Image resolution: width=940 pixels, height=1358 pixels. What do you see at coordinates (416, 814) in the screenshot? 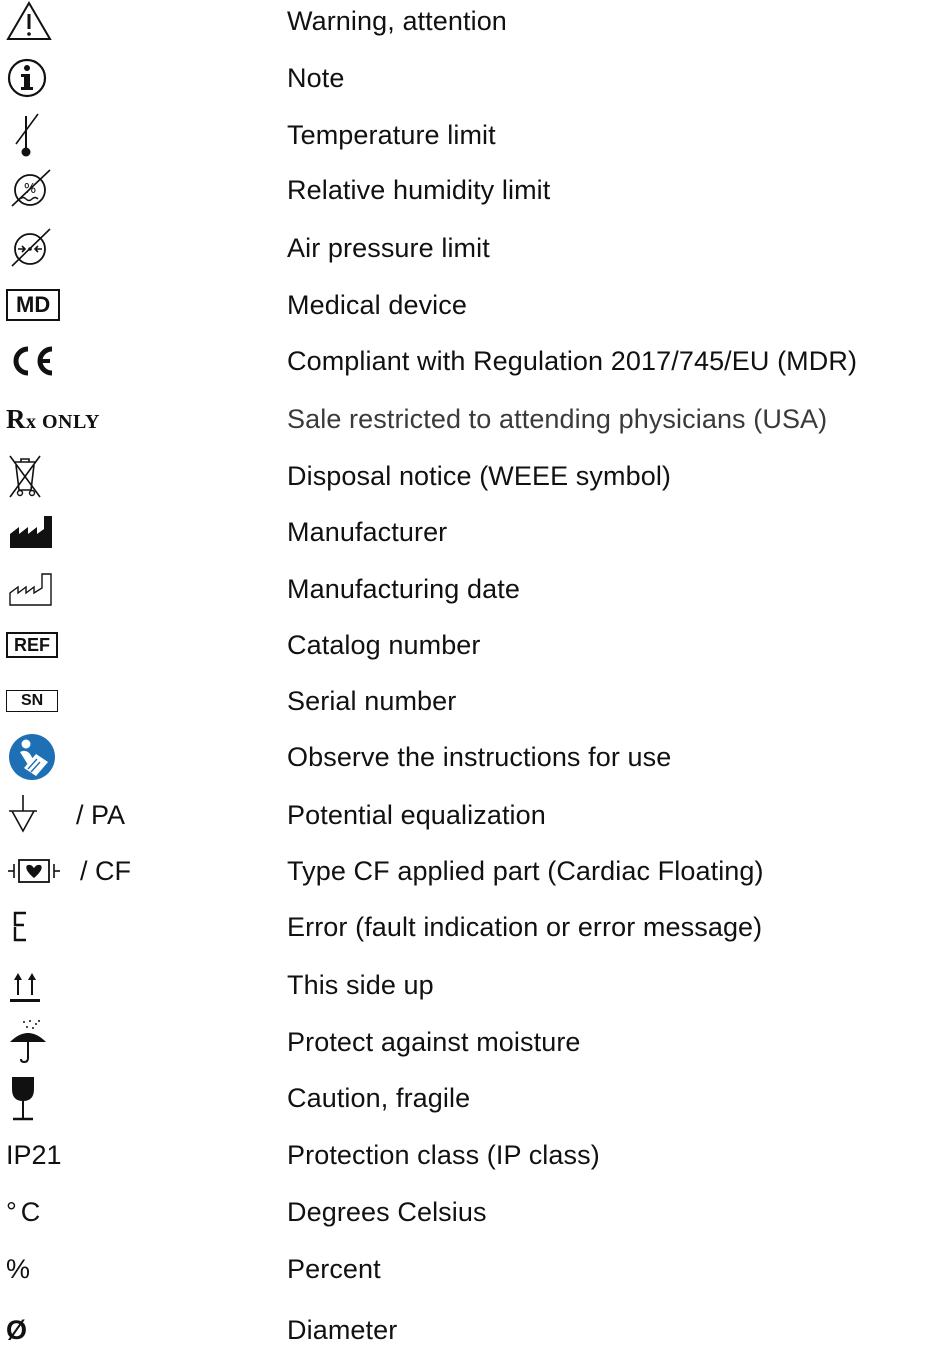
I see `symbol-description: Potential equalization` at bounding box center [416, 814].